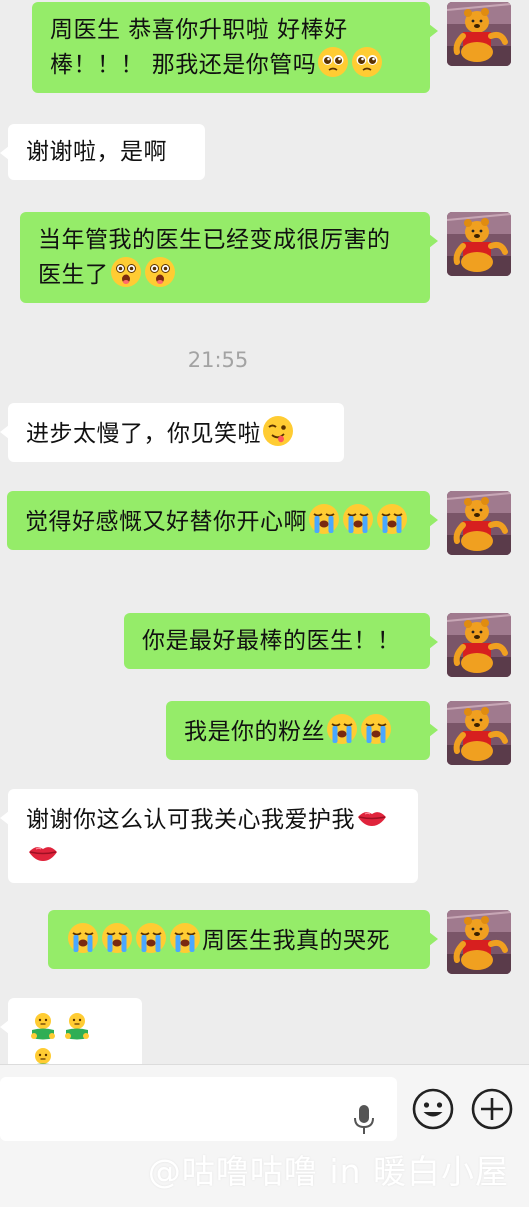  I want to click on message-bubble-outgoing: 觉得好感慨又好替你开心啊, so click(222, 520).